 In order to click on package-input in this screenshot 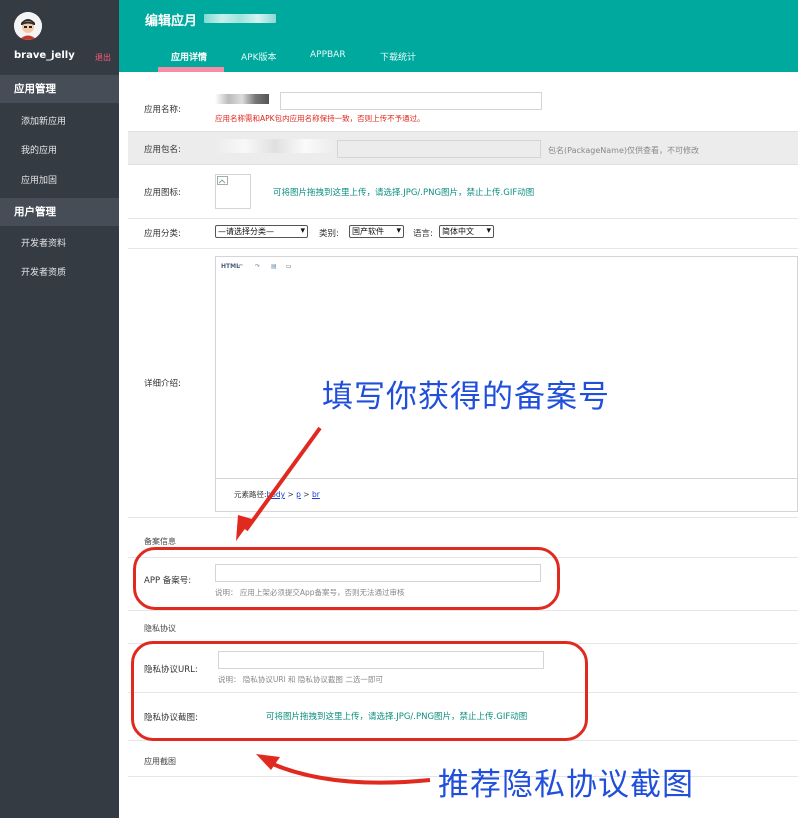, I will do `click(439, 149)`.